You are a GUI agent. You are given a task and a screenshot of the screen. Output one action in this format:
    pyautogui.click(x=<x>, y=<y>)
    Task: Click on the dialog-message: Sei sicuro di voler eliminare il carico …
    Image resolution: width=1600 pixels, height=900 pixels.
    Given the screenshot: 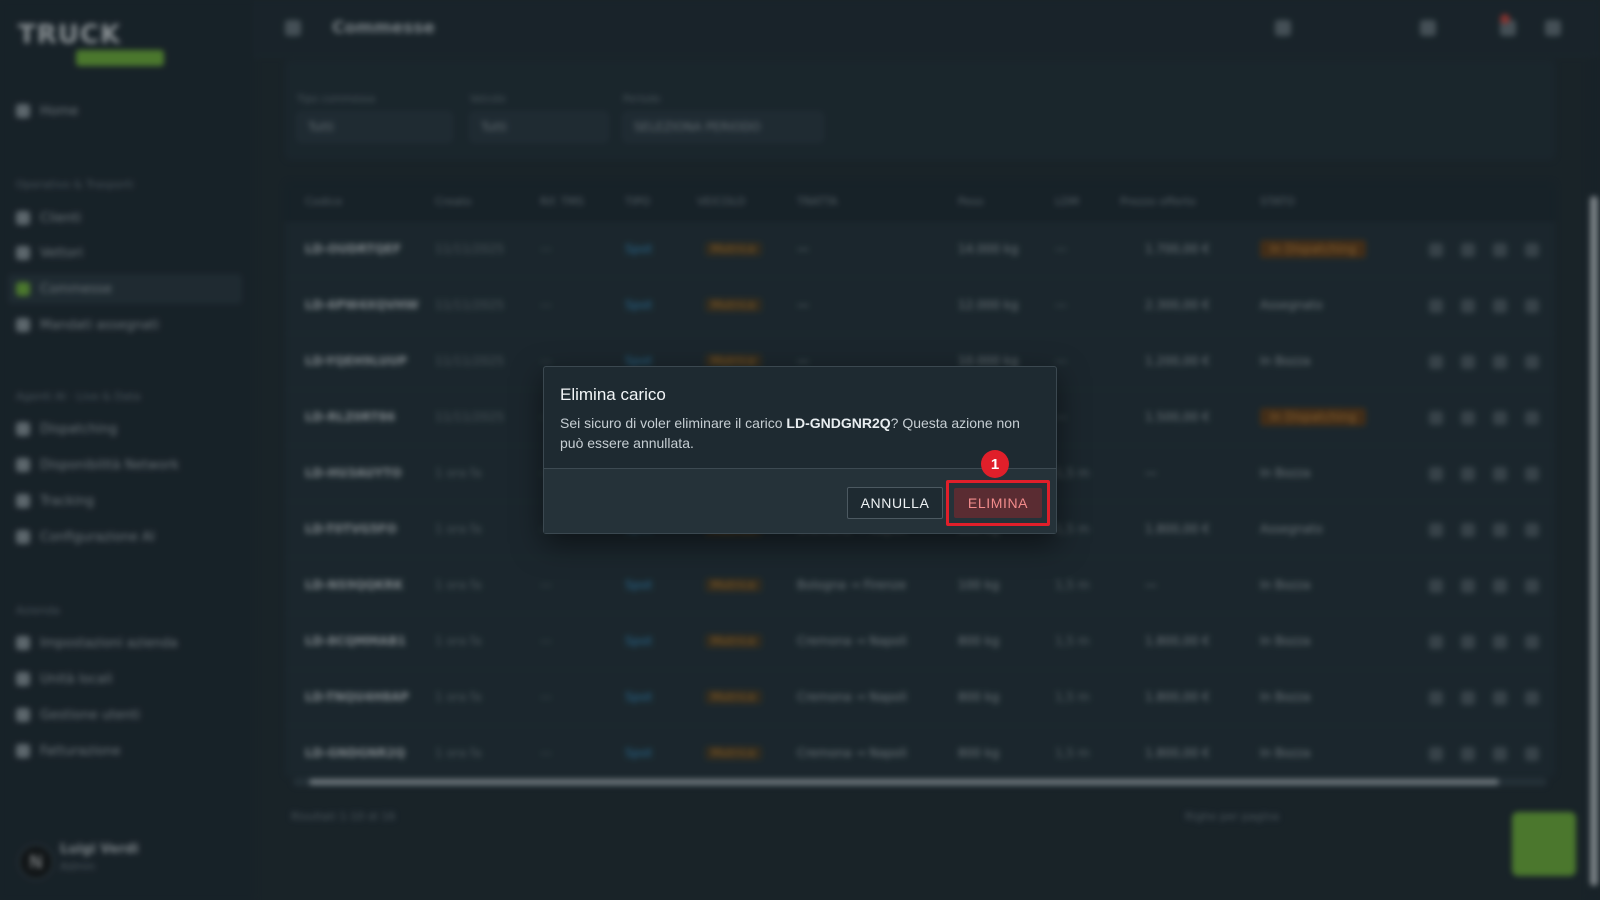 What is the action you would take?
    pyautogui.click(x=800, y=433)
    